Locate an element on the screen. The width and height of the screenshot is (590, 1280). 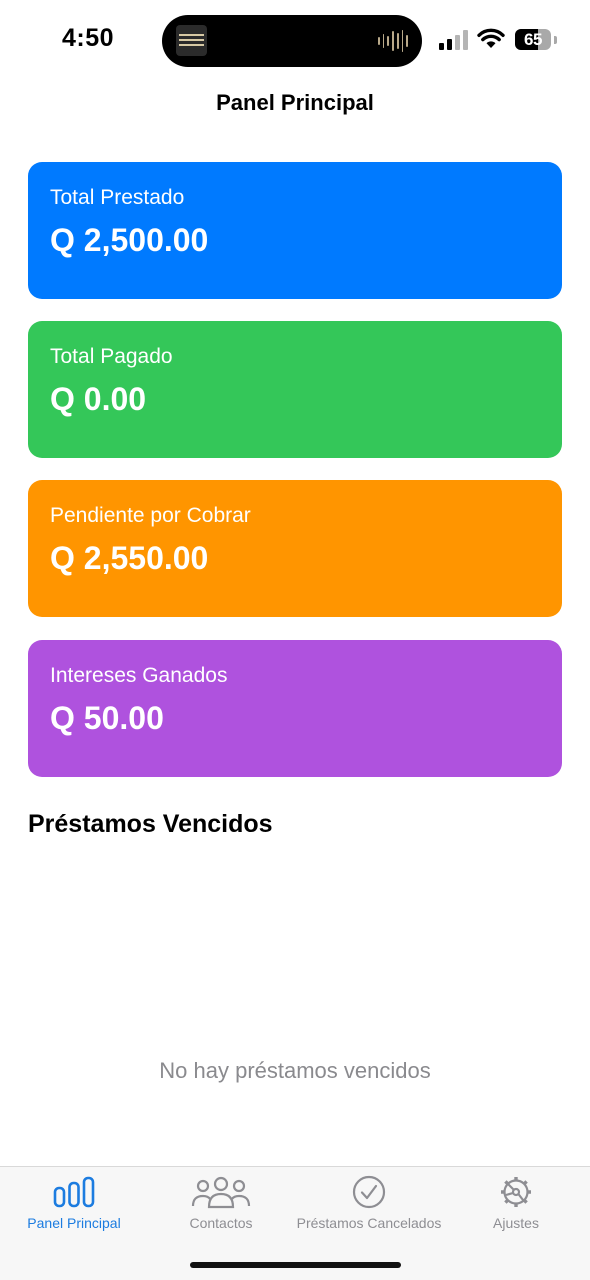
card-label: Pendiente por Cobrar is located at coordinates (150, 515).